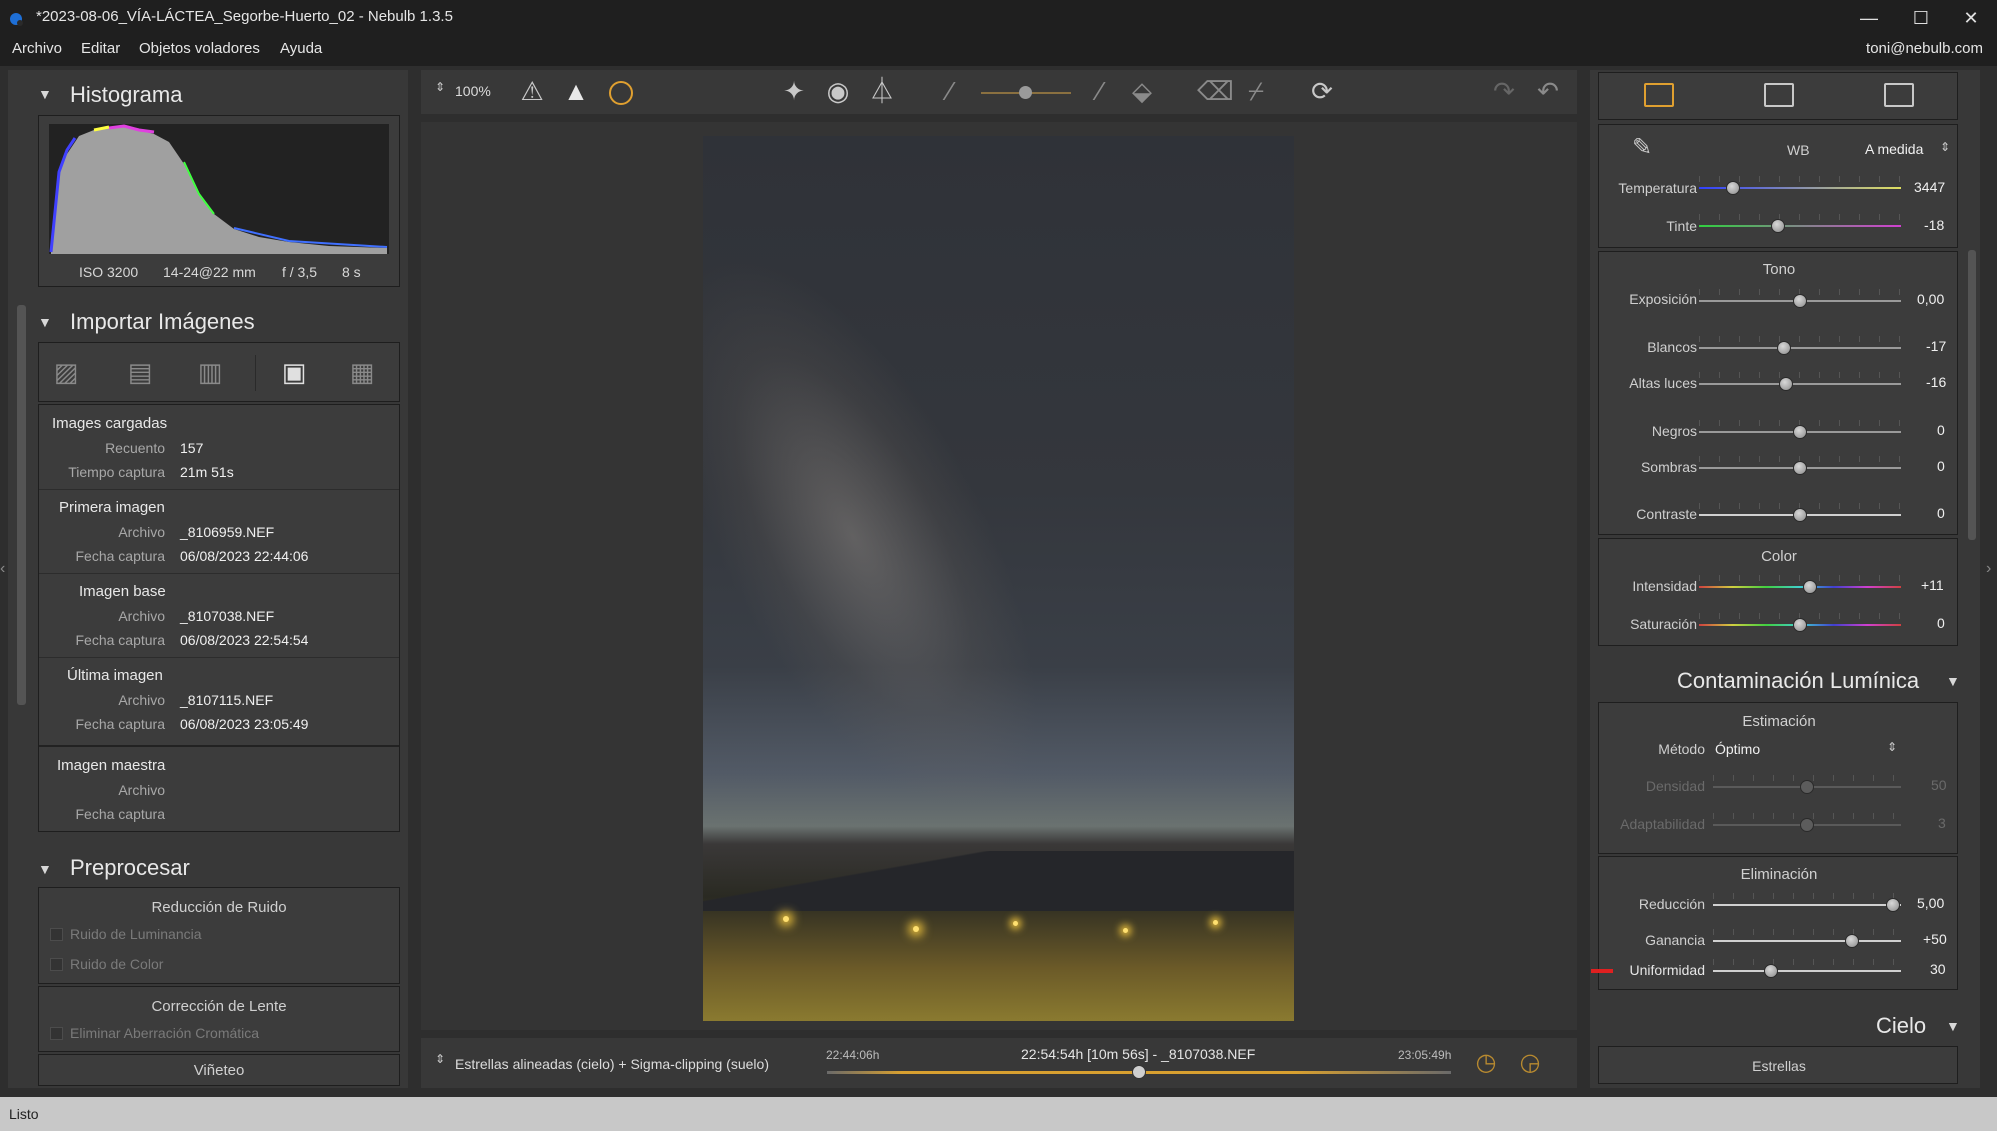 The height and width of the screenshot is (1131, 1997). Describe the element at coordinates (1139, 1072) in the screenshot. I see `timeline-knob` at that location.